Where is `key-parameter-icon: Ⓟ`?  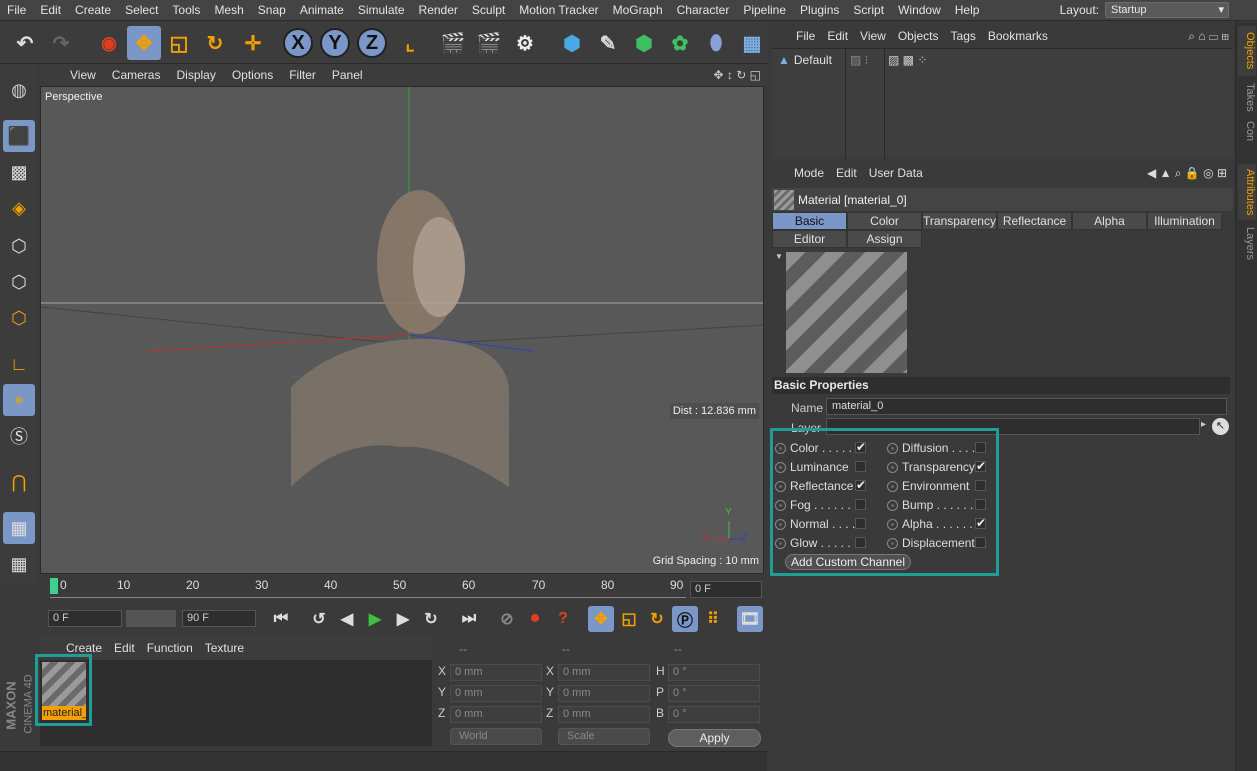 key-parameter-icon: Ⓟ is located at coordinates (685, 619).